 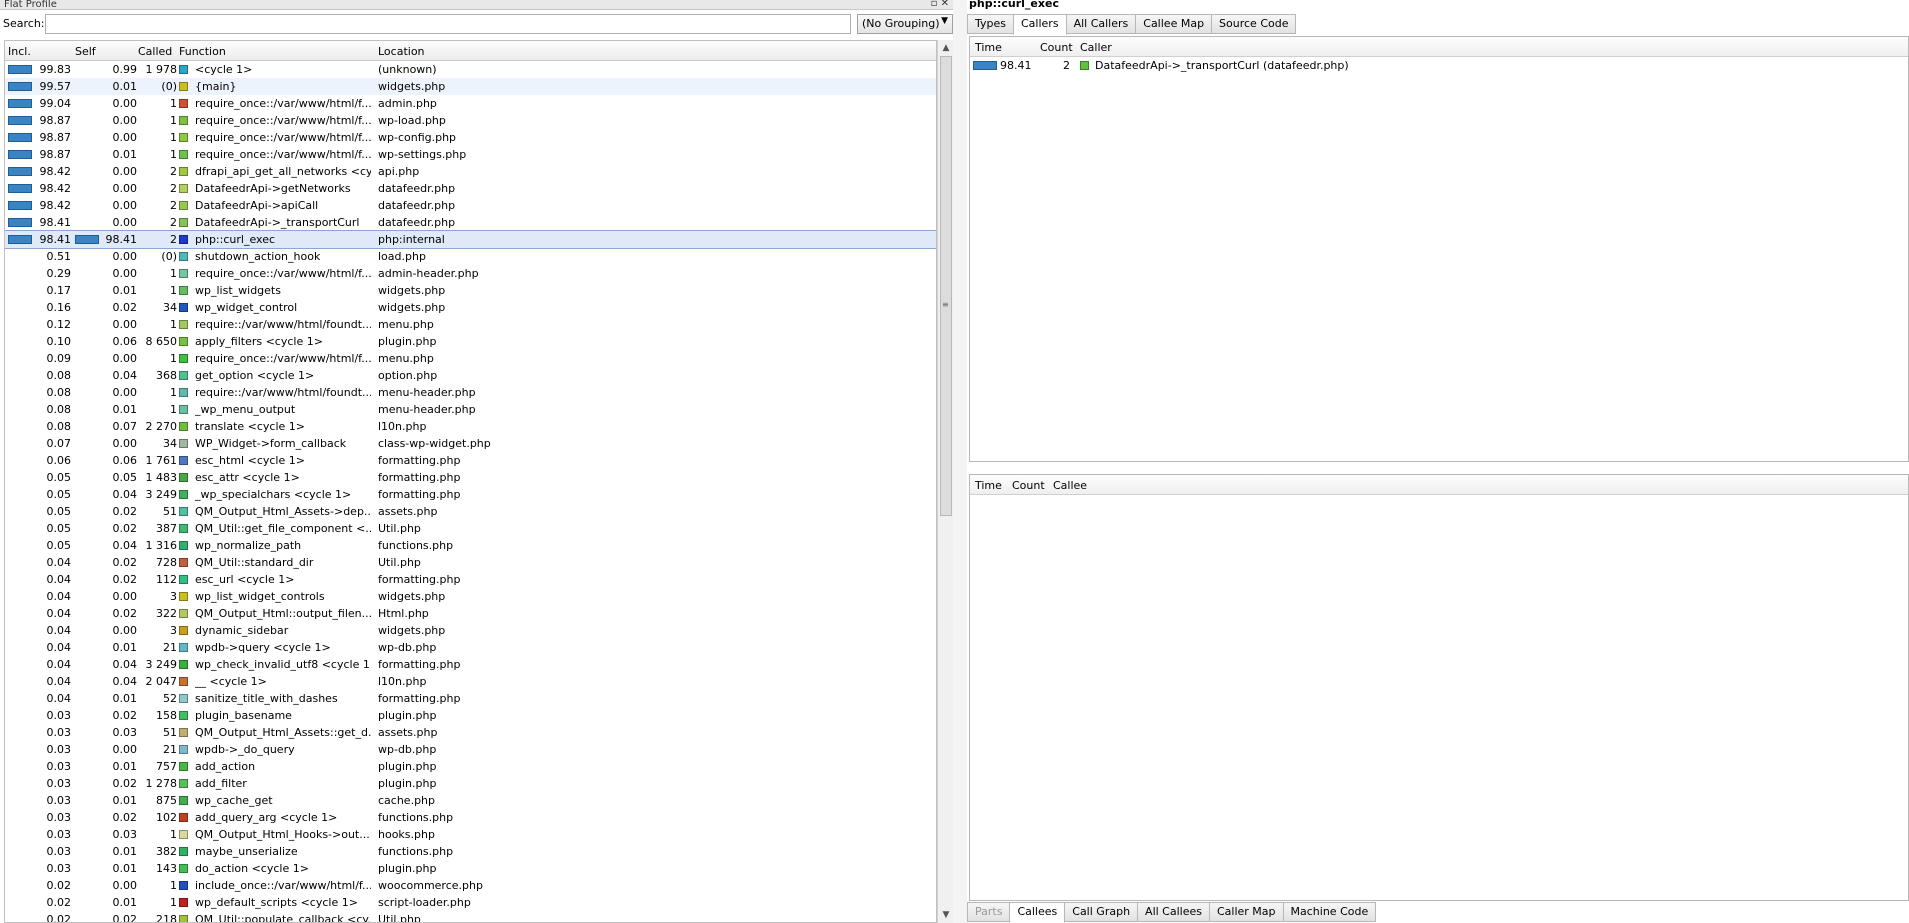 I want to click on table-row: 0.04 0.00 3 dynamic_sidebar widgets.php, so click(x=470, y=630).